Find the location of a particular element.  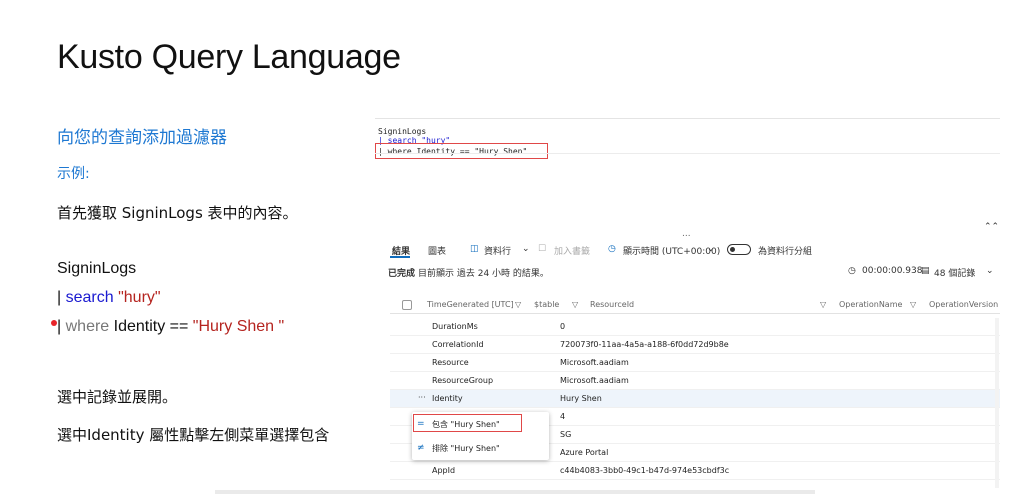

column-header: OperationName is located at coordinates (870, 304).